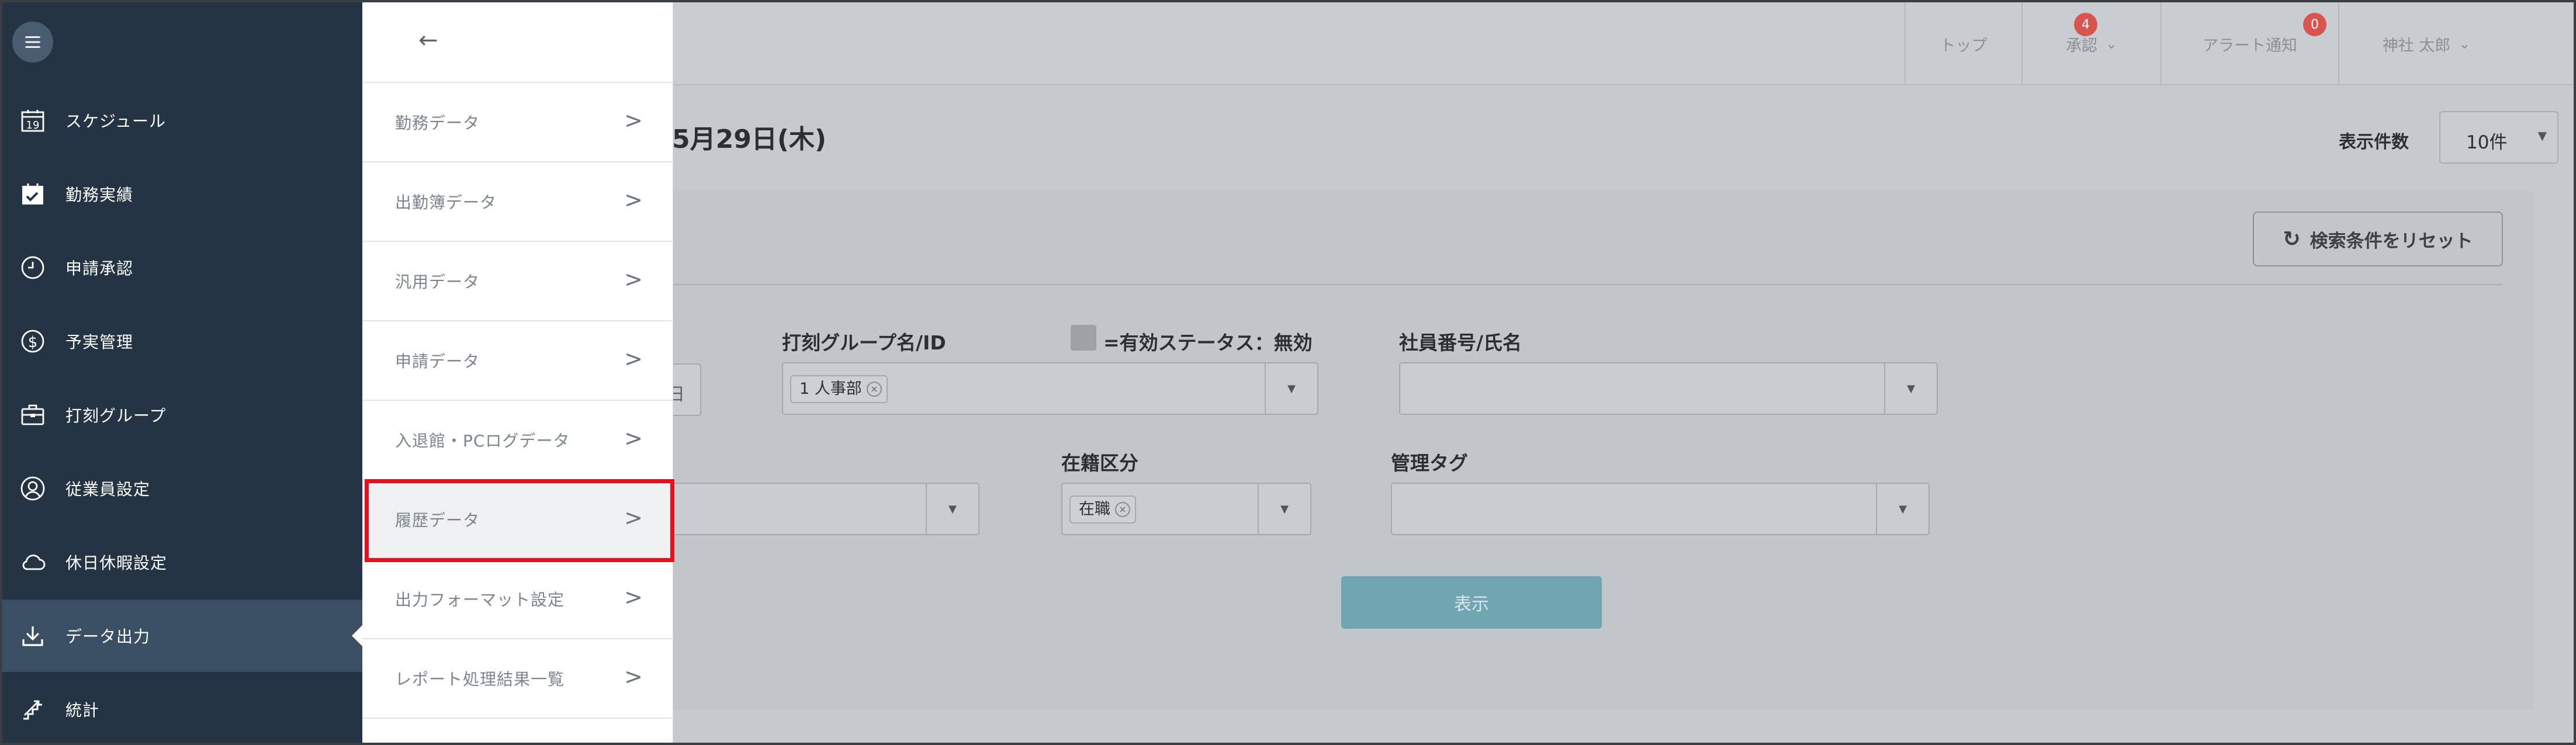 Image resolution: width=2576 pixels, height=745 pixels. What do you see at coordinates (33, 562) in the screenshot?
I see `cloud-icon` at bounding box center [33, 562].